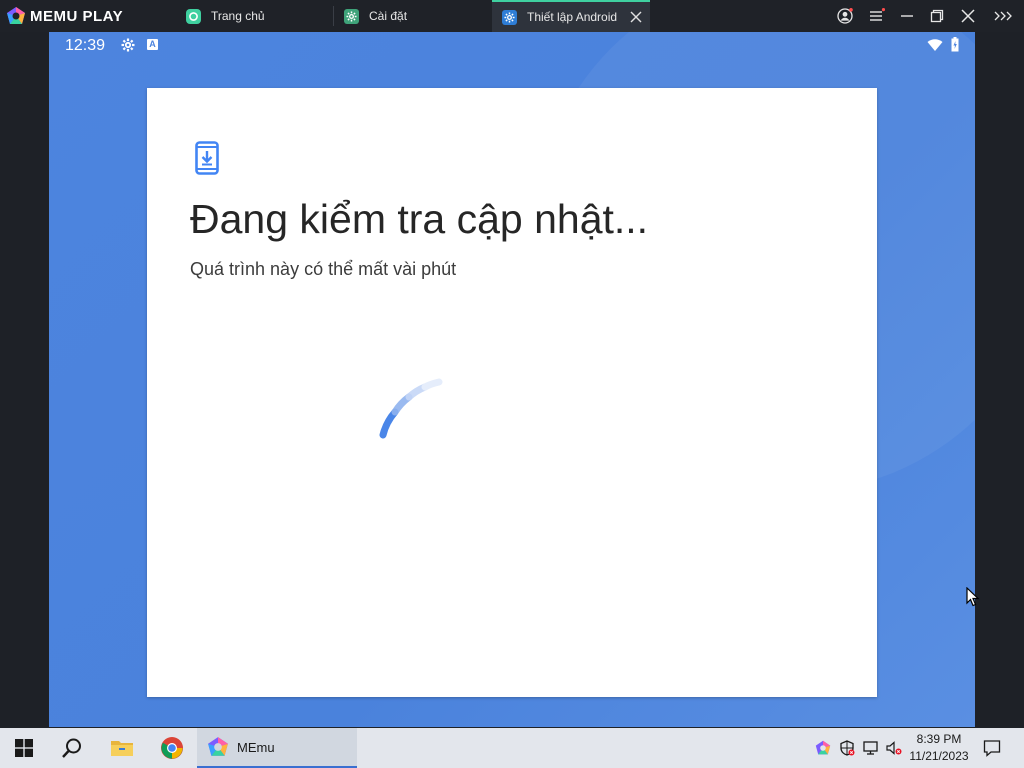 The image size is (1024, 768). I want to click on security-icon, so click(847, 748).